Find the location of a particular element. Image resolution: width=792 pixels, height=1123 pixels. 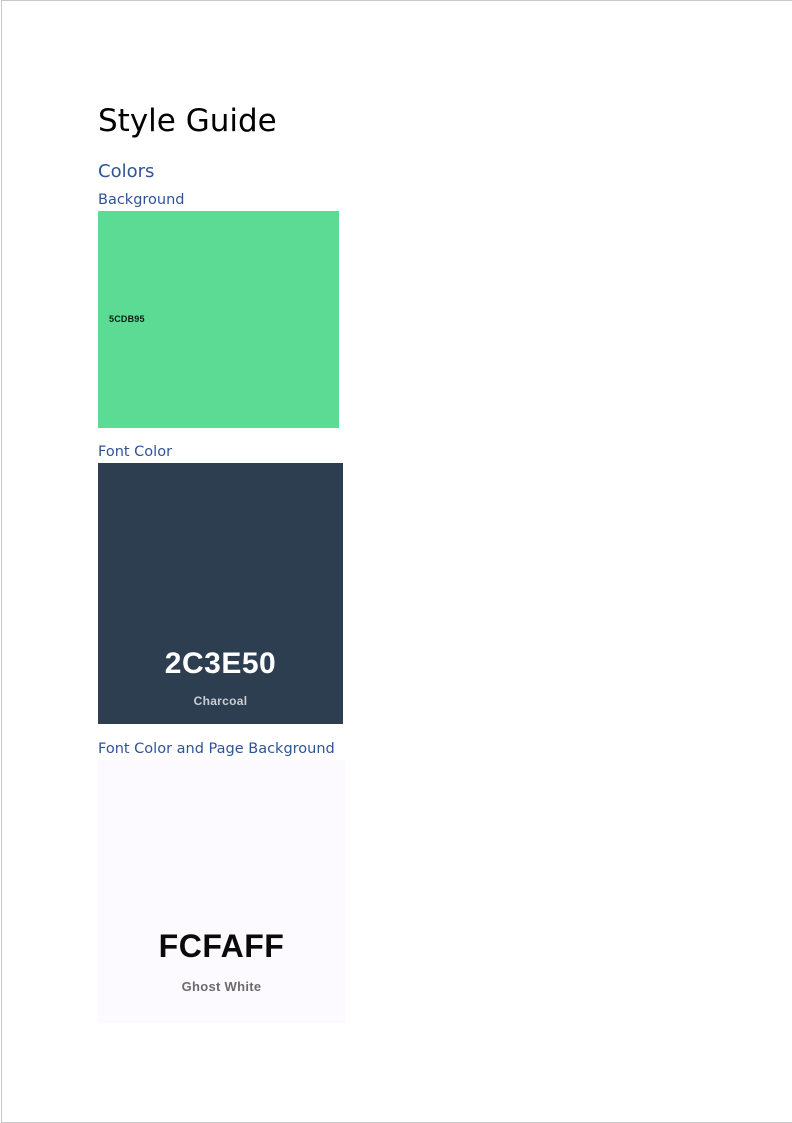

font-color-swatch: 2C3E50 Charcoal is located at coordinates (220, 593).